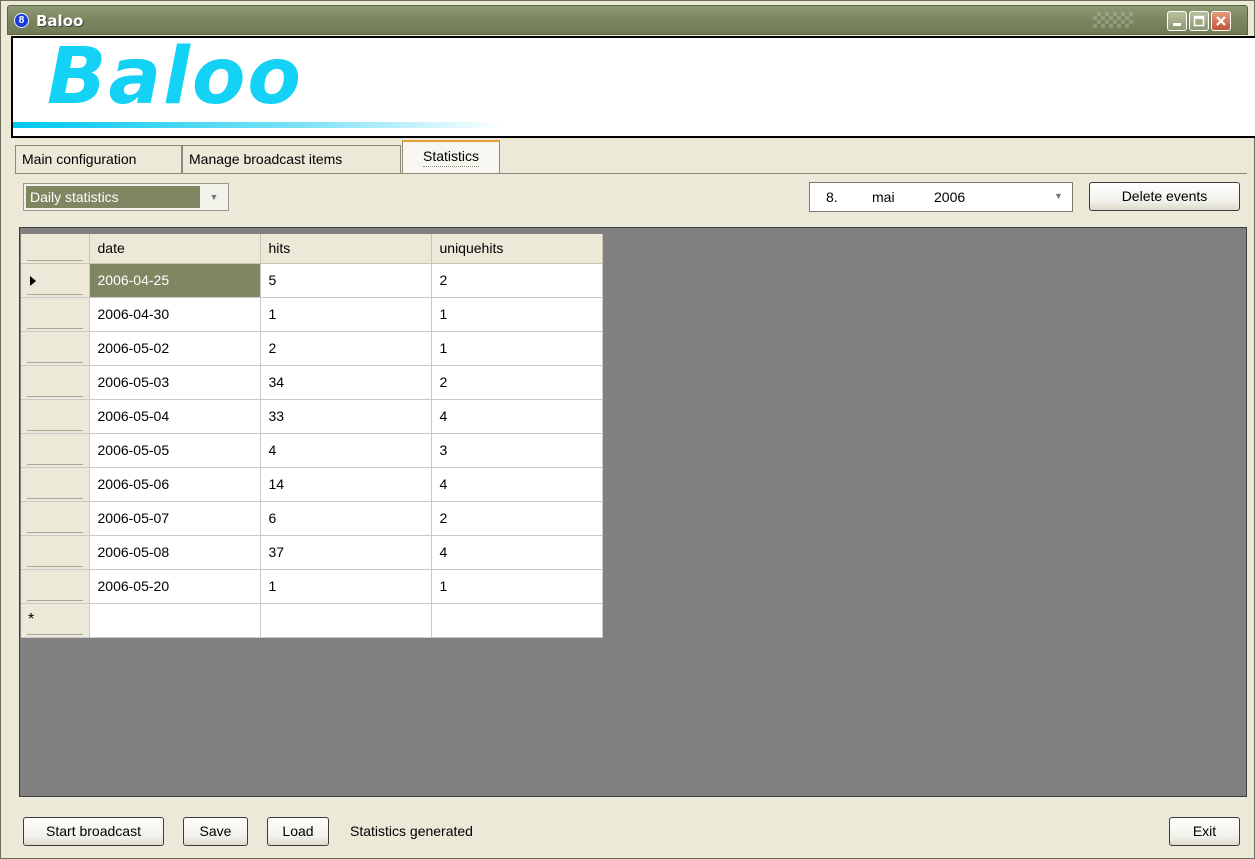  What do you see at coordinates (516, 450) in the screenshot?
I see `table-cell-uniquehits: 3` at bounding box center [516, 450].